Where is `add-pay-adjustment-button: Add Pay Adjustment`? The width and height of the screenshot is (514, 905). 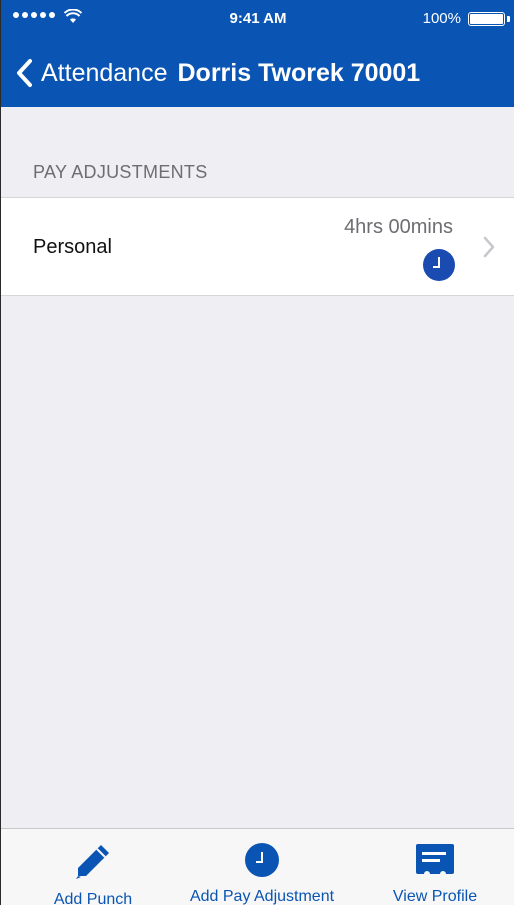
add-pay-adjustment-button: Add Pay Adjustment is located at coordinates (262, 867).